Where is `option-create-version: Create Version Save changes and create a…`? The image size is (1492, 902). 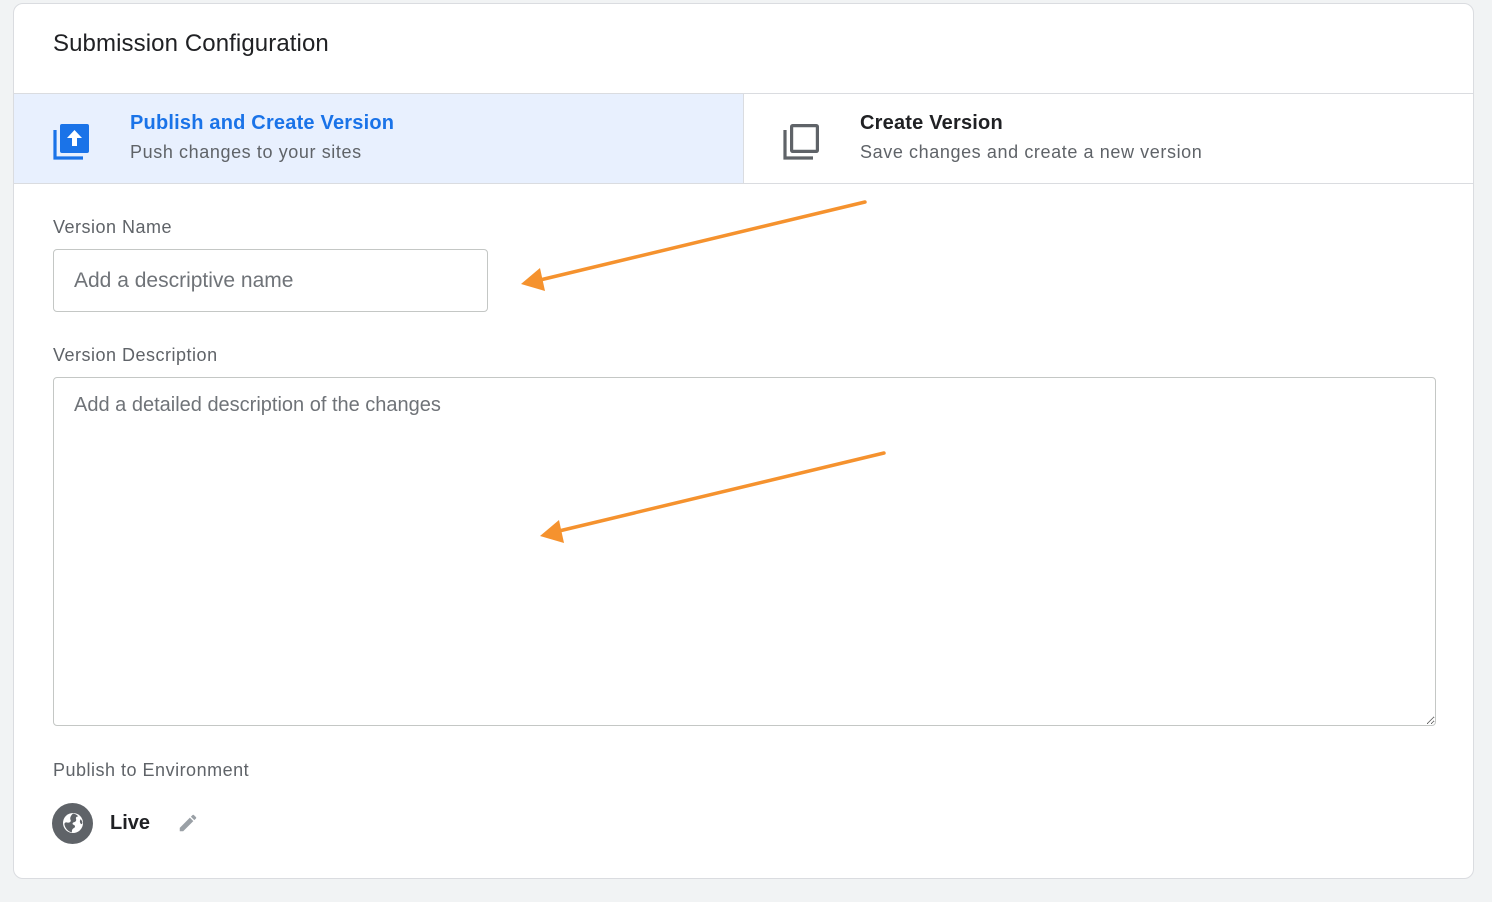 option-create-version: Create Version Save changes and create a… is located at coordinates (1108, 138).